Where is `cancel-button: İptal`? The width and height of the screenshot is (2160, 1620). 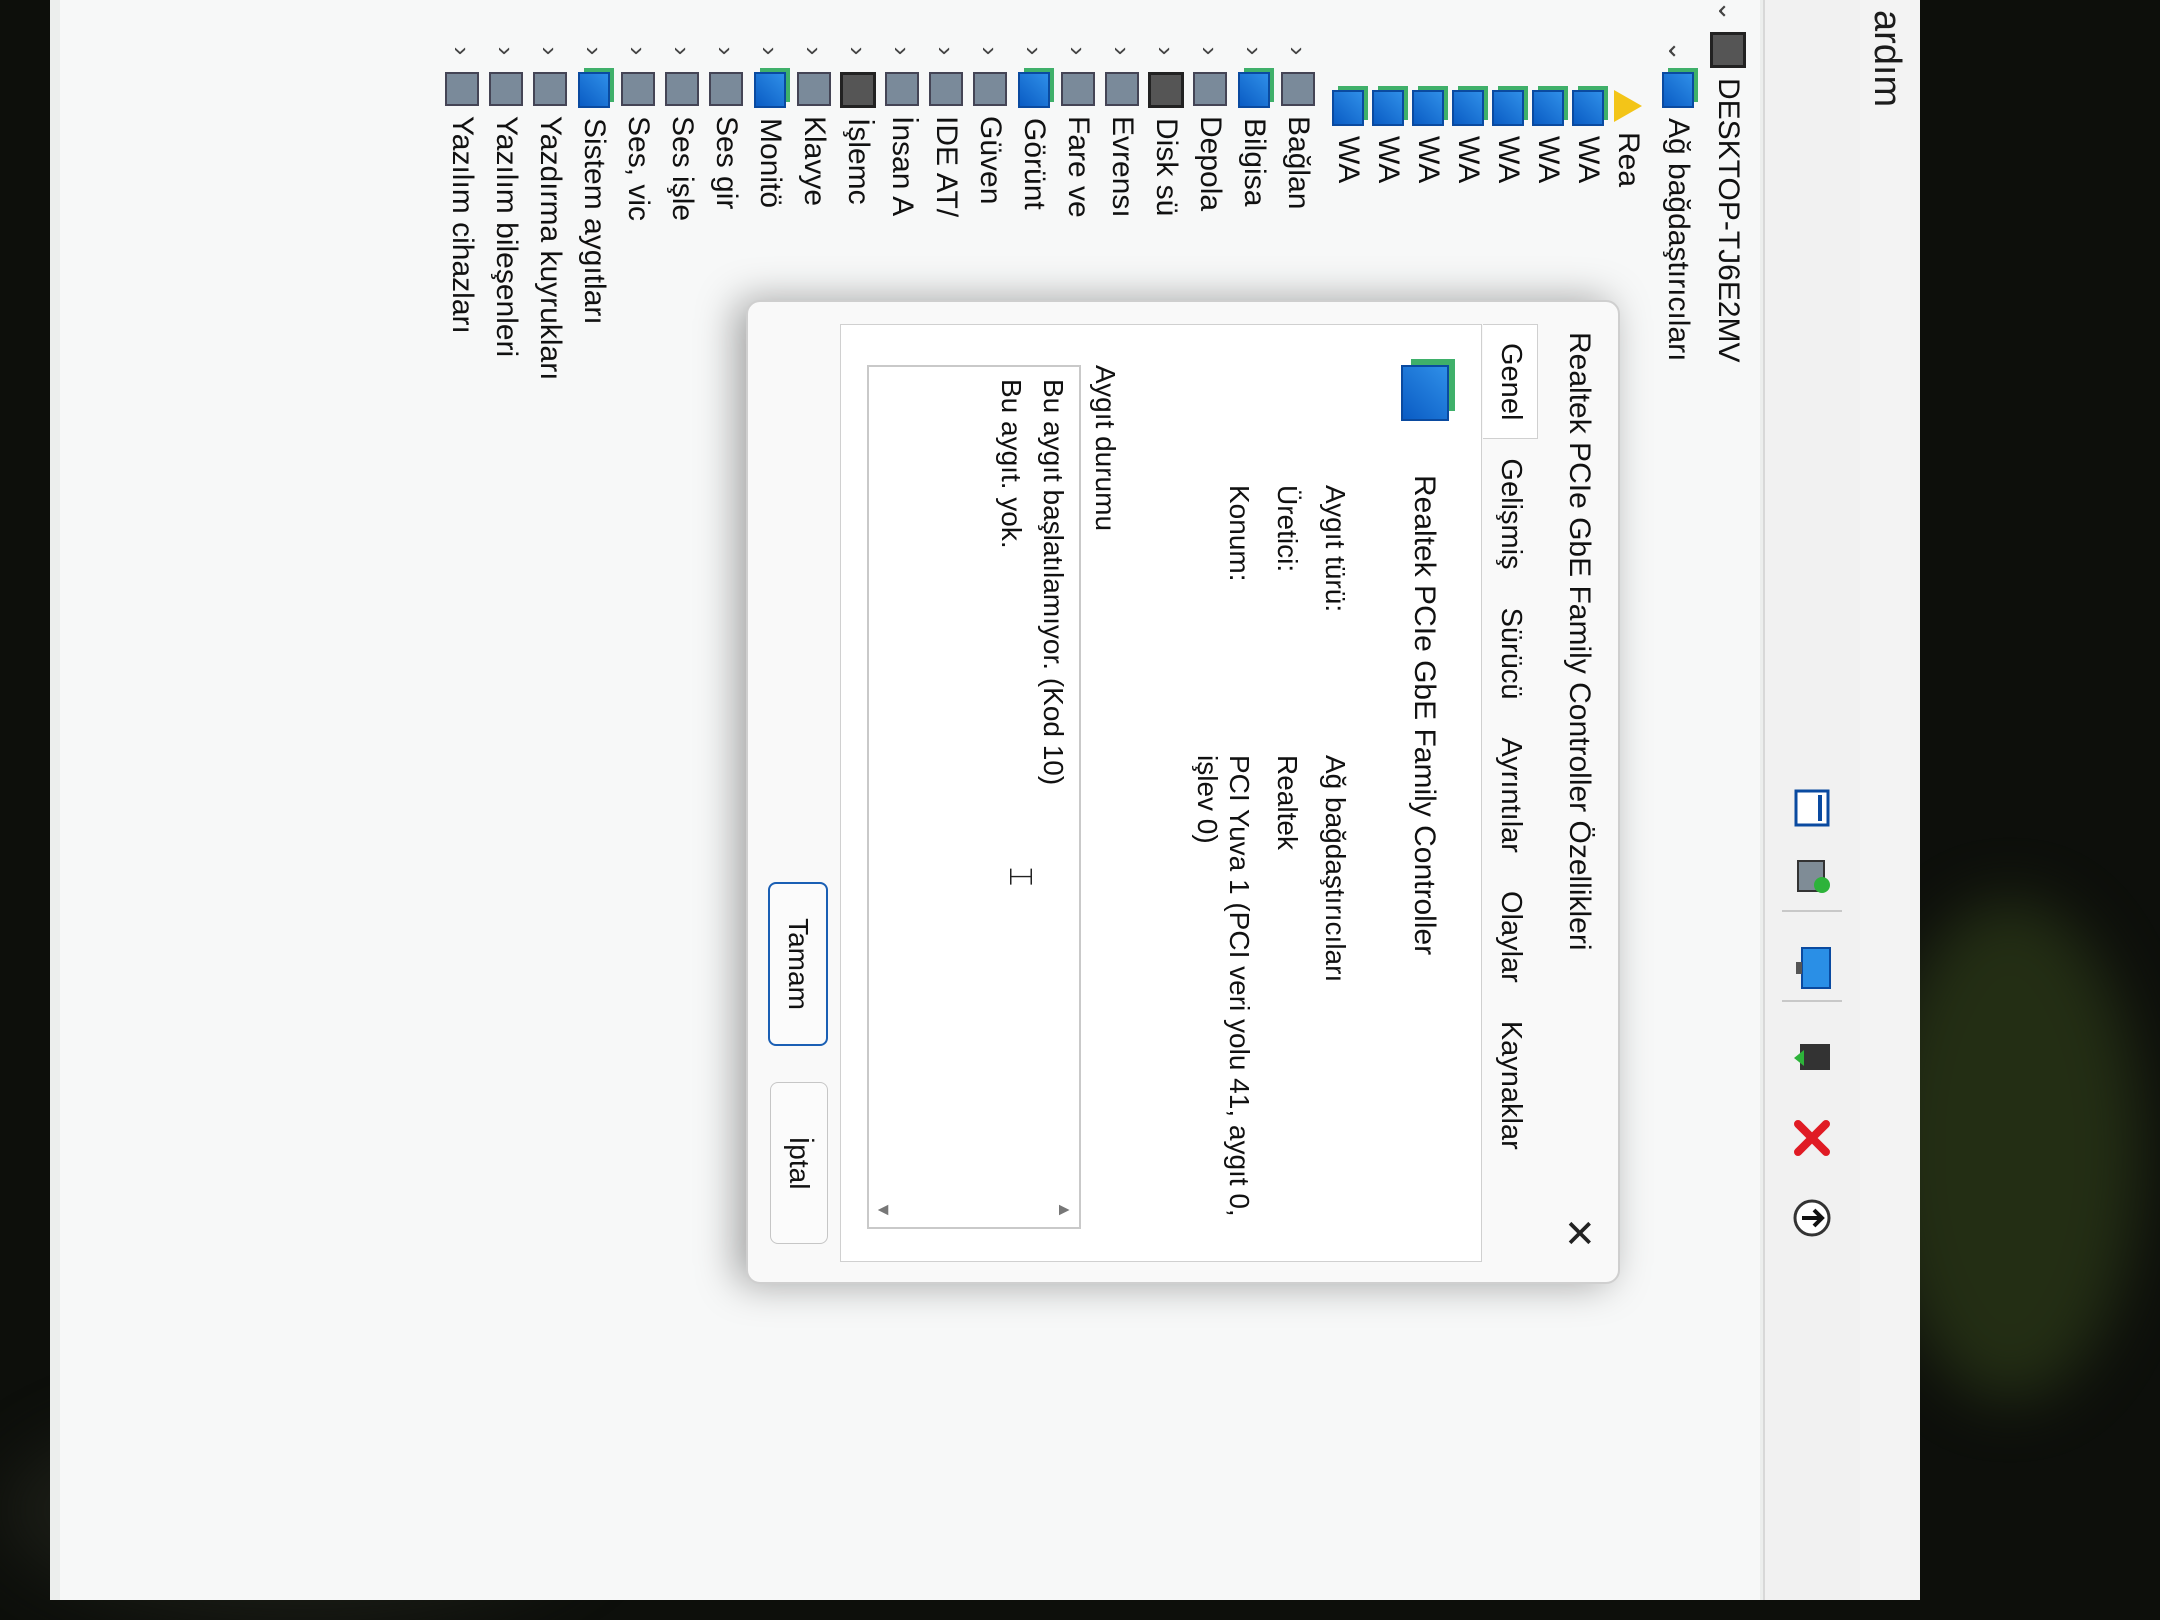
cancel-button: İptal is located at coordinates (799, 1163).